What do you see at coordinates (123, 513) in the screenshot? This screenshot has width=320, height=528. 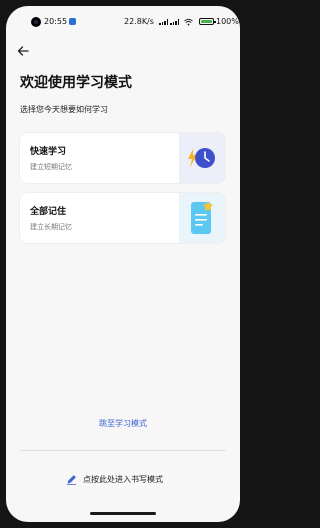 I see `home-indicator` at bounding box center [123, 513].